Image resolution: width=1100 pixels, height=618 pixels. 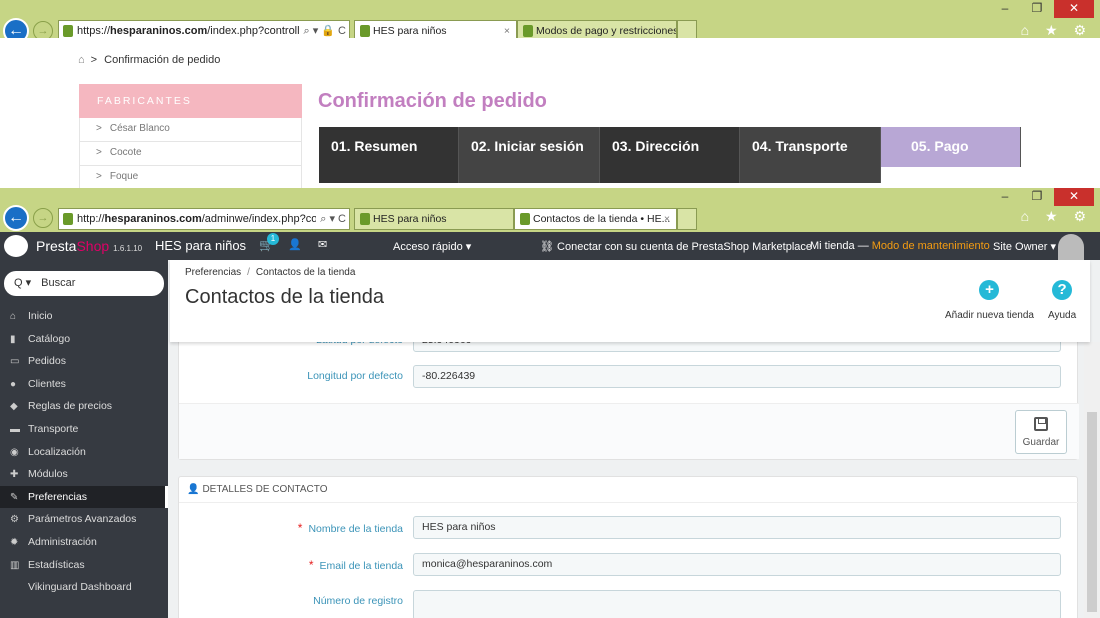 I want to click on brand: PrestaShop 1.6.1.10, so click(x=89, y=246).